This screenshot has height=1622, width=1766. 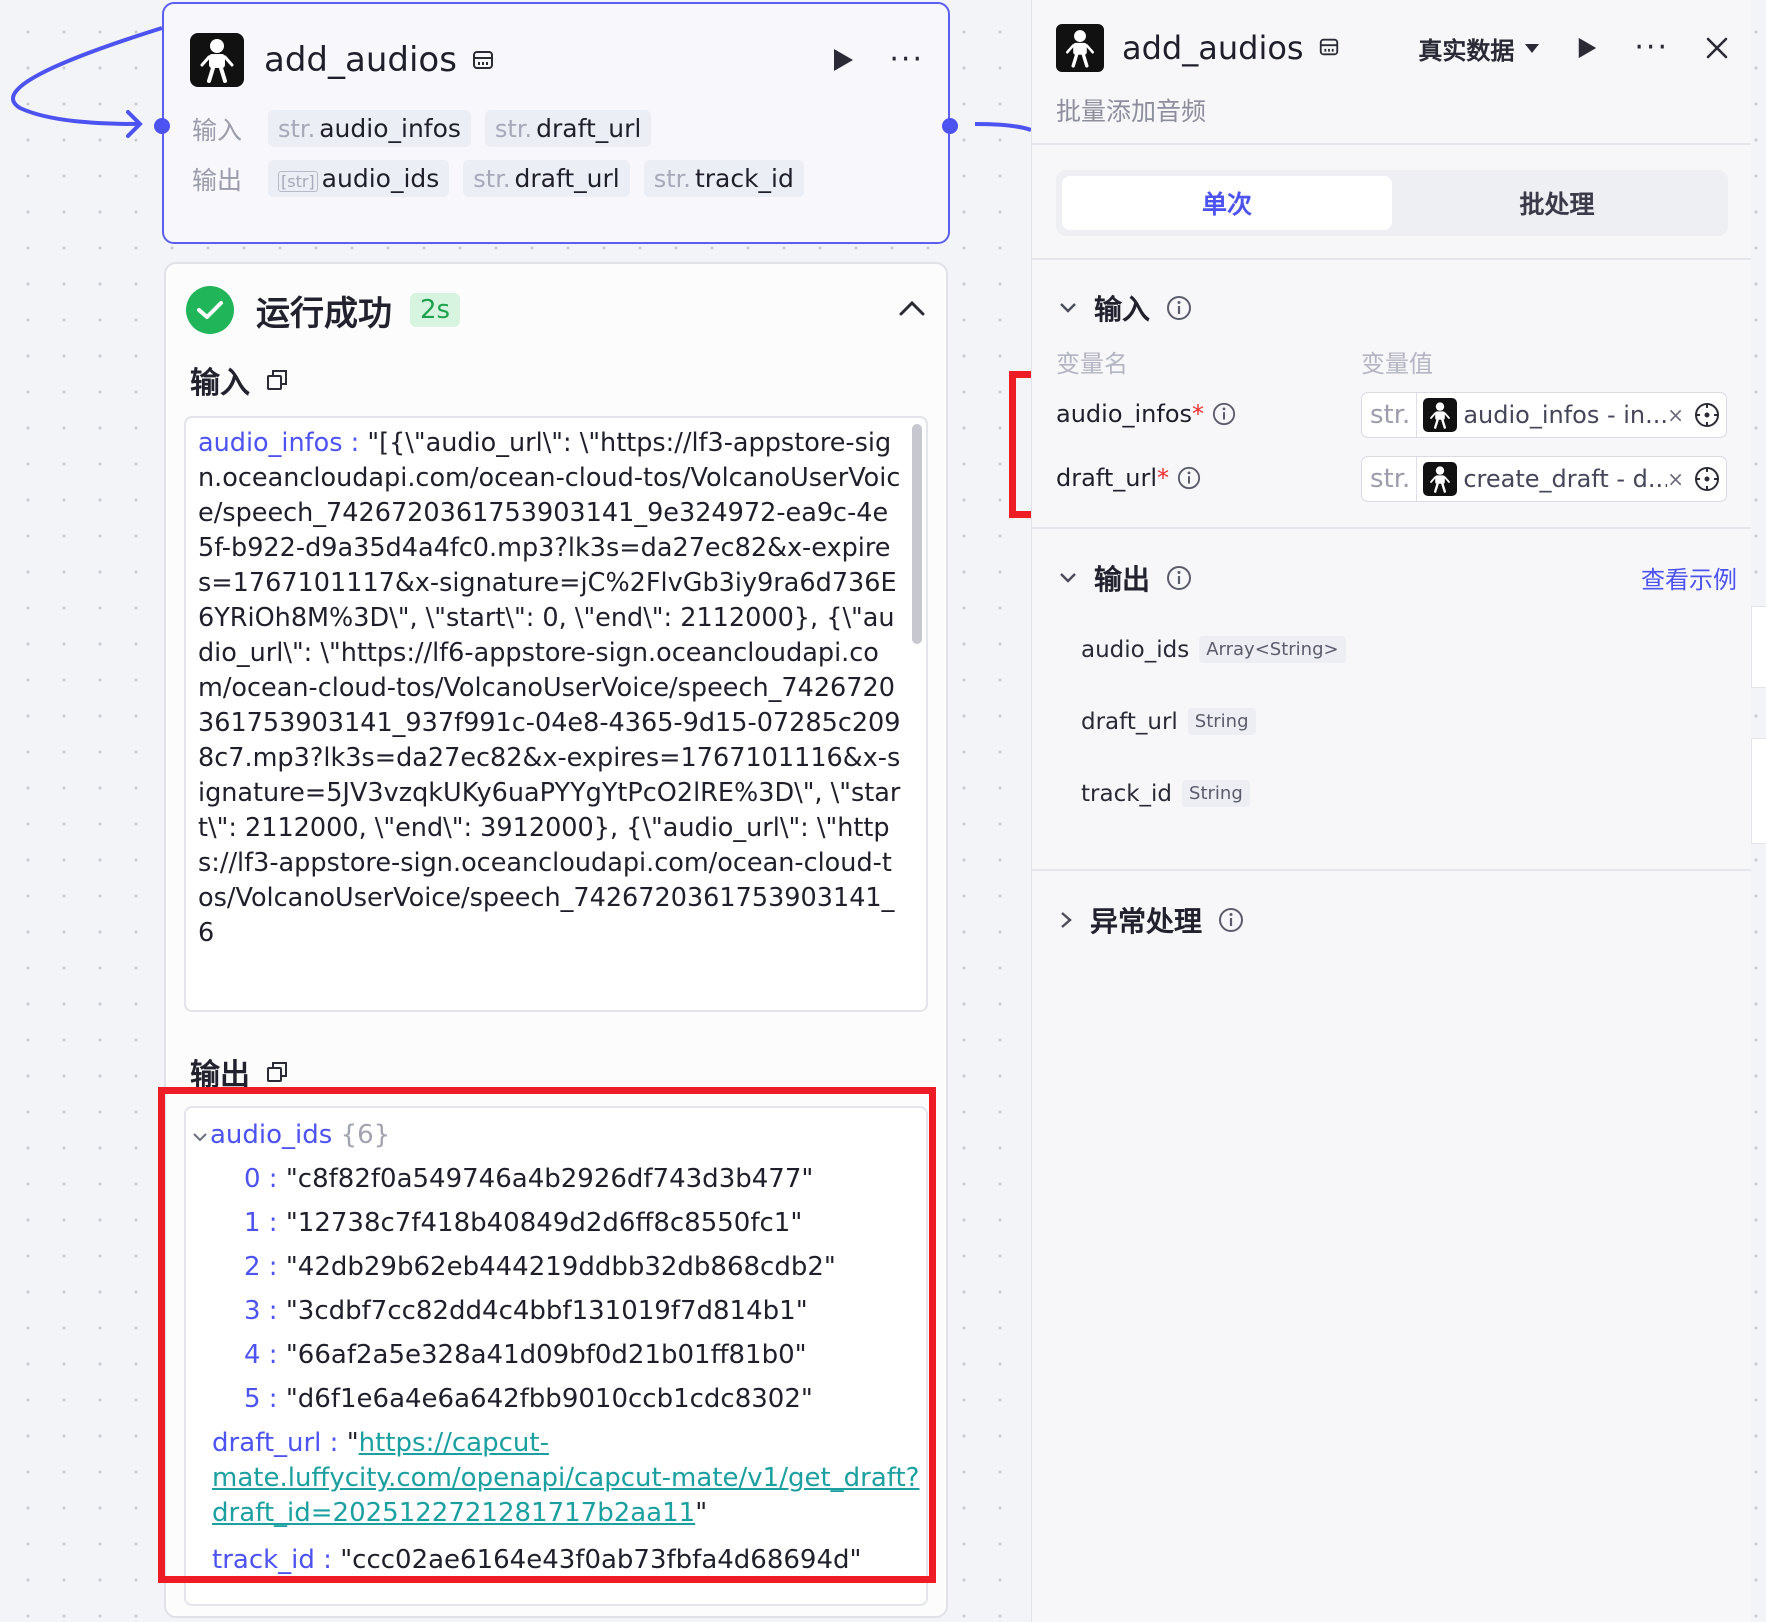 What do you see at coordinates (1168, 721) in the screenshot?
I see `output-var-draft-url: draft_url String` at bounding box center [1168, 721].